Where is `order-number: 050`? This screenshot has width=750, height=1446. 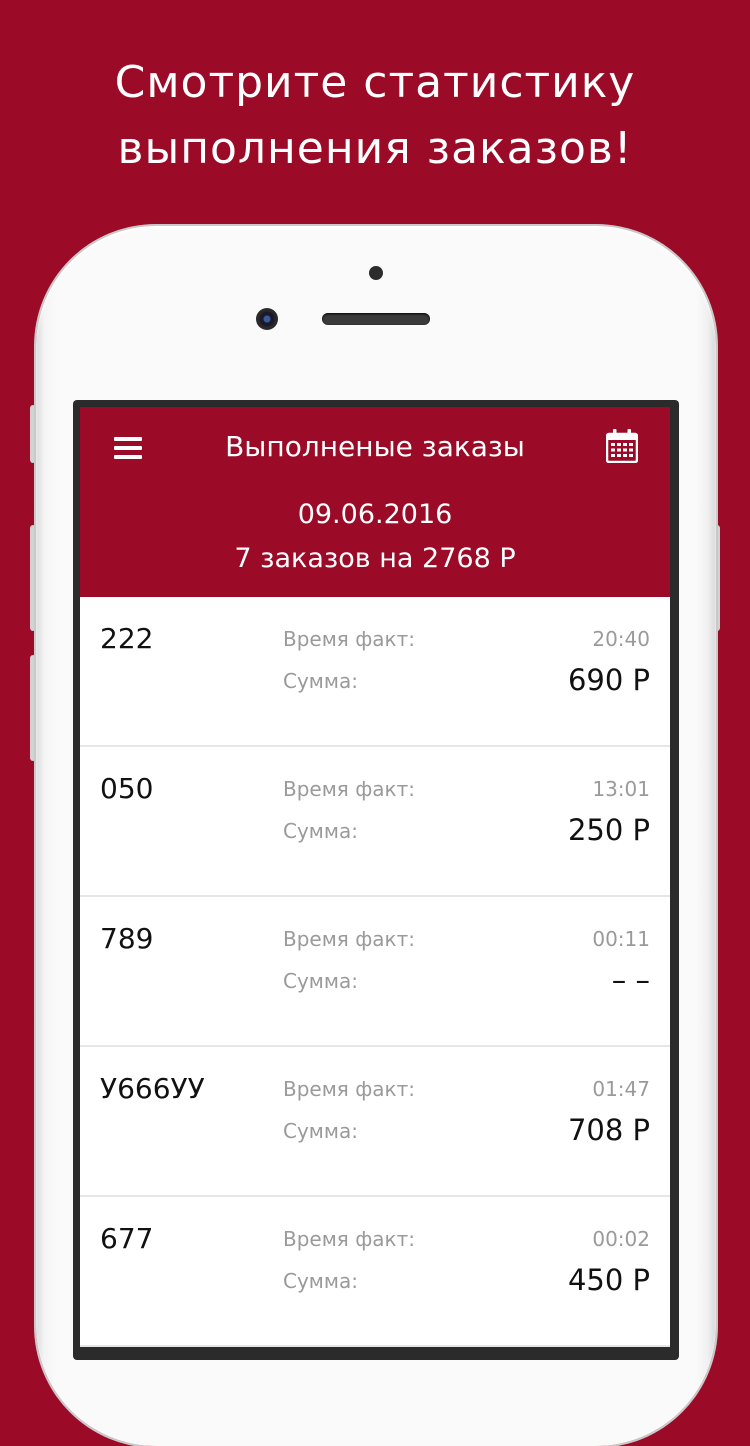 order-number: 050 is located at coordinates (127, 788).